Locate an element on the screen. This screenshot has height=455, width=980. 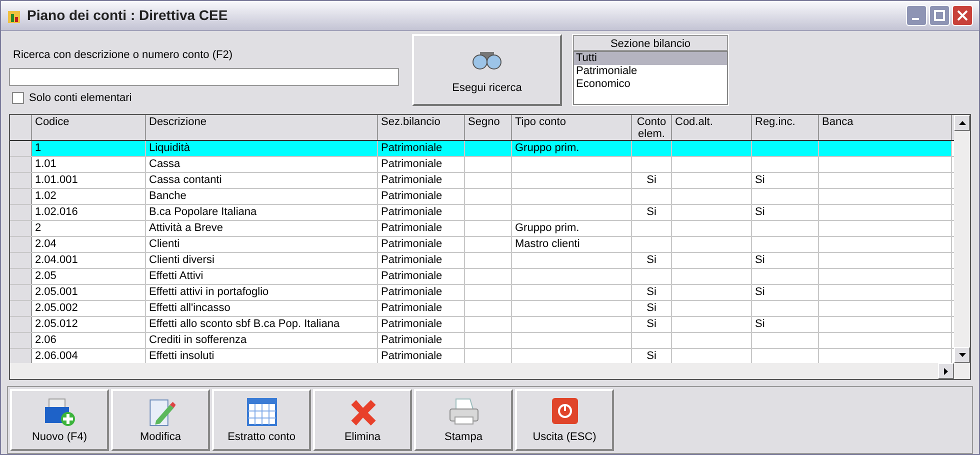
table-cell: Cassa contanti is located at coordinates (262, 180).